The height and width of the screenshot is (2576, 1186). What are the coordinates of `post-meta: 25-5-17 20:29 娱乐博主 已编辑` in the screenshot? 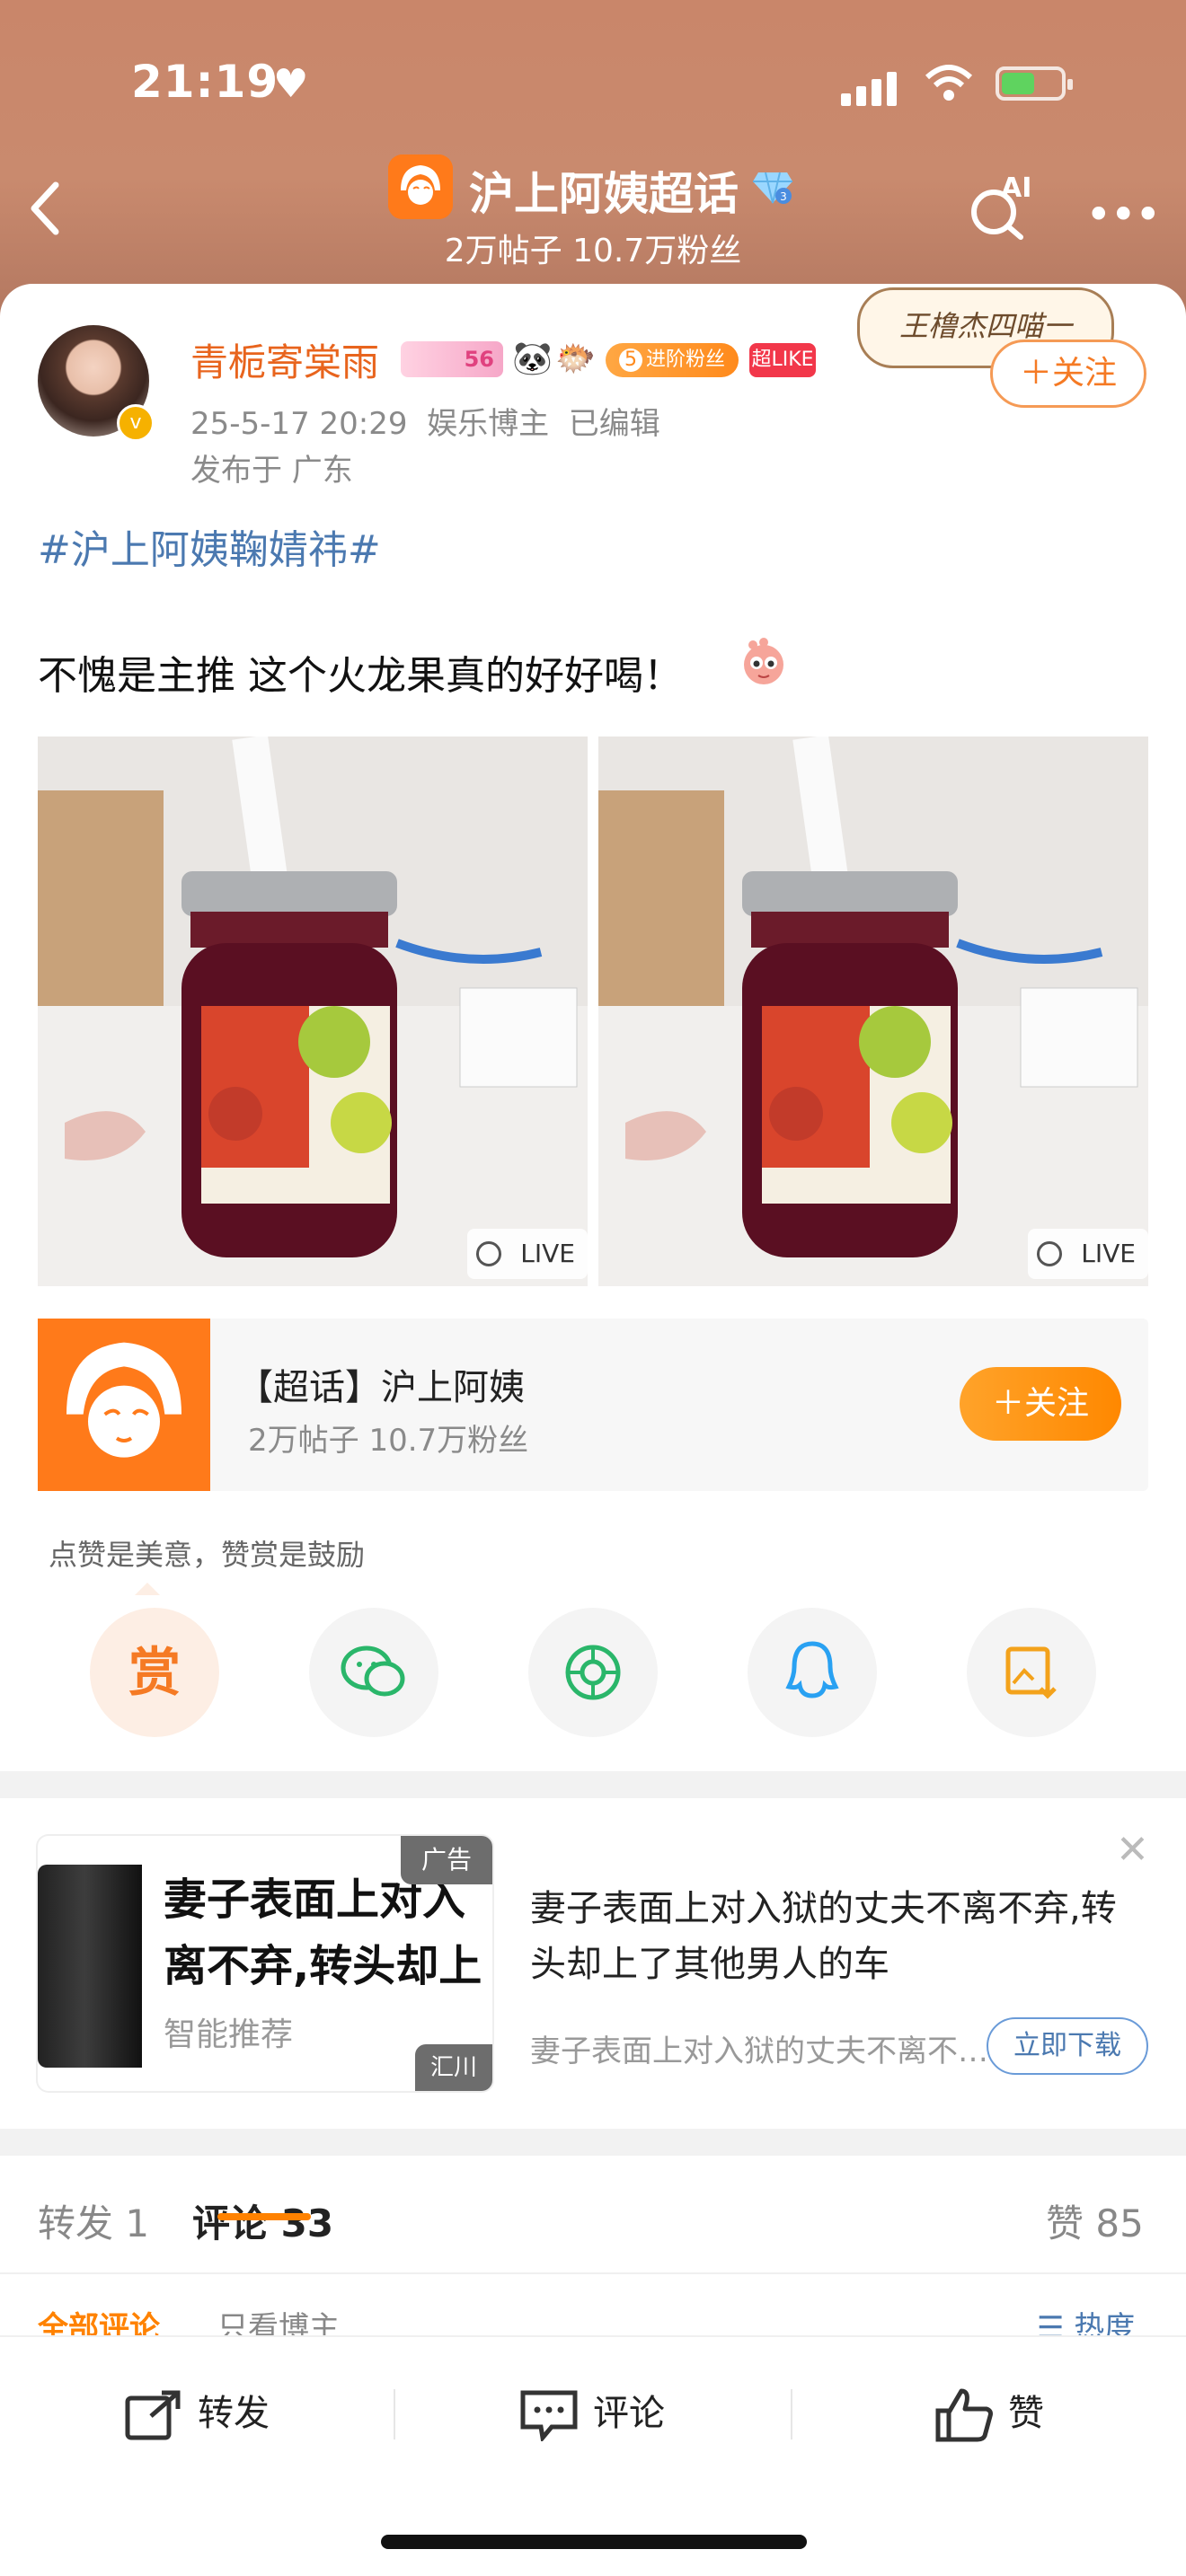 It's located at (425, 424).